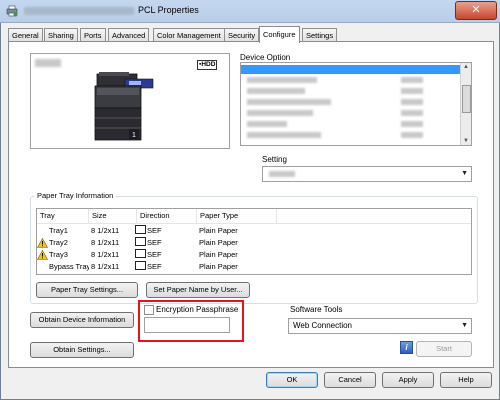 Image resolution: width=500 pixels, height=400 pixels. Describe the element at coordinates (254, 231) in the screenshot. I see `table-row: Tray1 8 1/2x11 SEF Plain Paper` at that location.